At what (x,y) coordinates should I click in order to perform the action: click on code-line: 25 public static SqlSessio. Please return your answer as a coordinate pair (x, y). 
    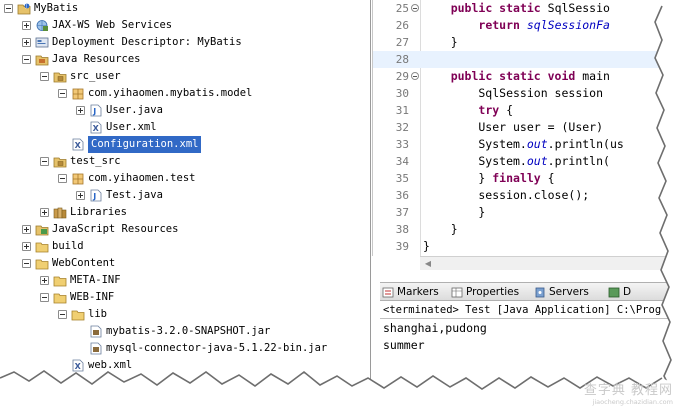
    Looking at the image, I should click on (526, 8).